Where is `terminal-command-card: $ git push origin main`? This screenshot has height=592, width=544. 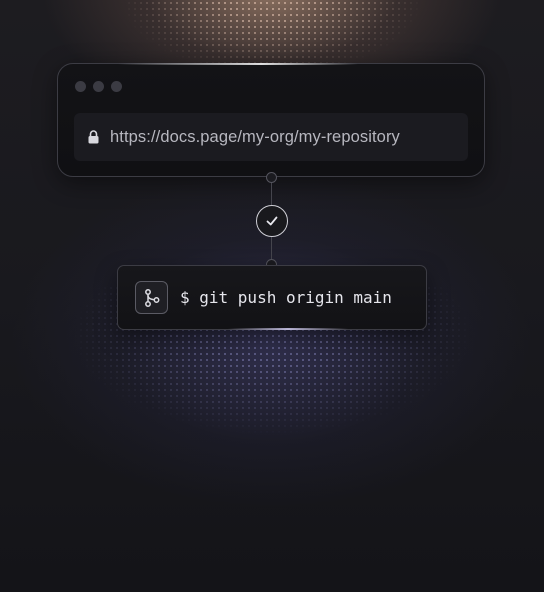
terminal-command-card: $ git push origin main is located at coordinates (272, 297).